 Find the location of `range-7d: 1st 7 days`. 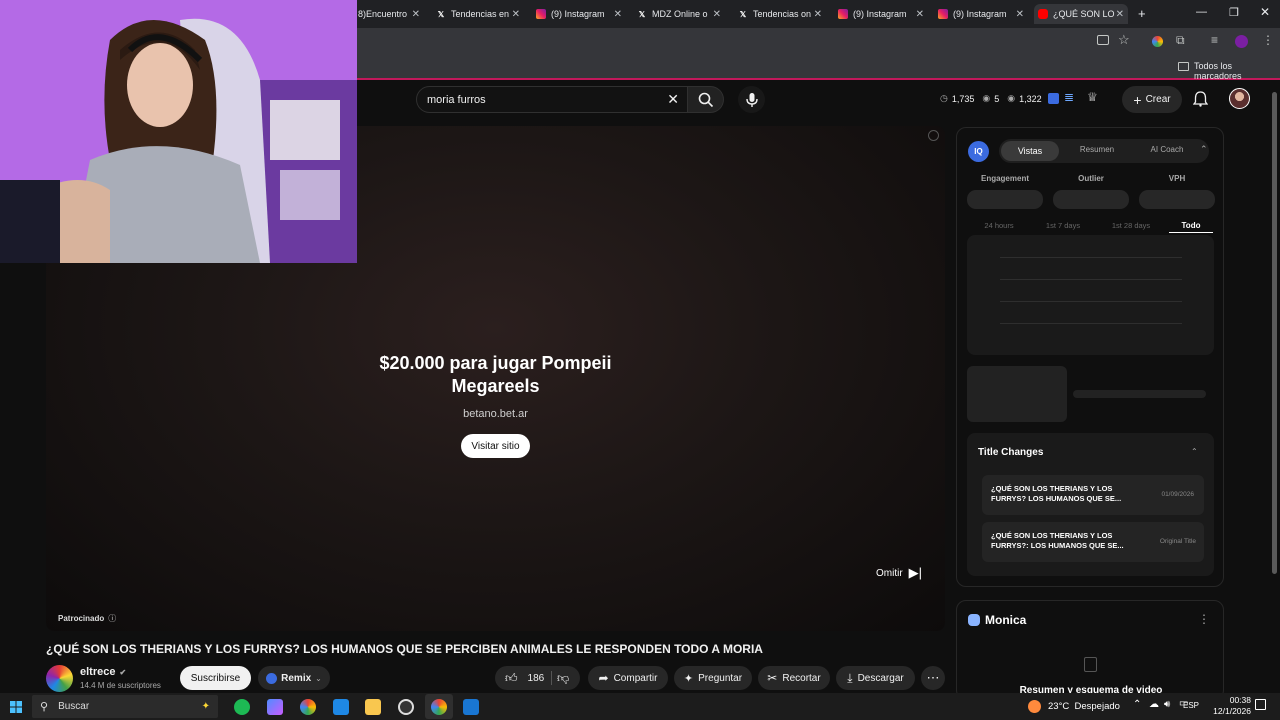

range-7d: 1st 7 days is located at coordinates (1063, 225).